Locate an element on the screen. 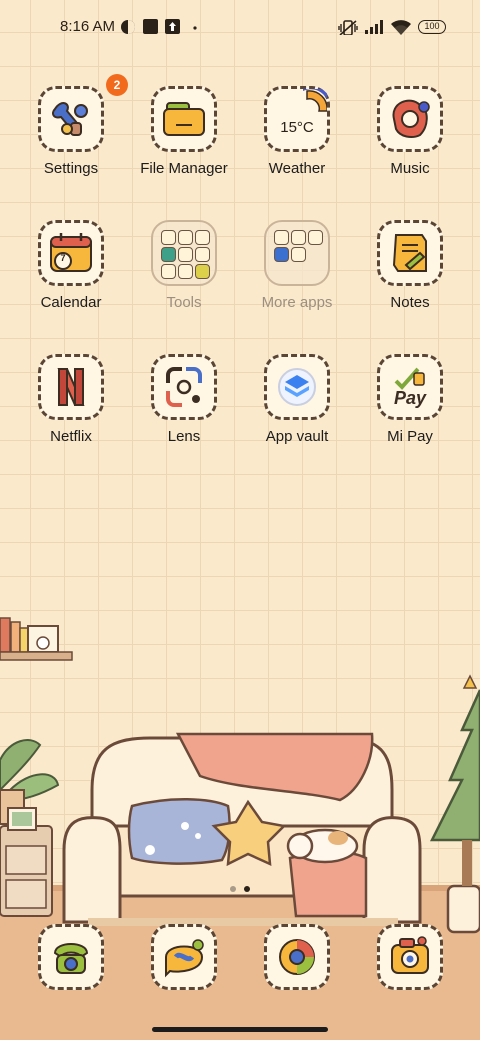 The width and height of the screenshot is (480, 1040). camera-icon is located at coordinates (410, 957).